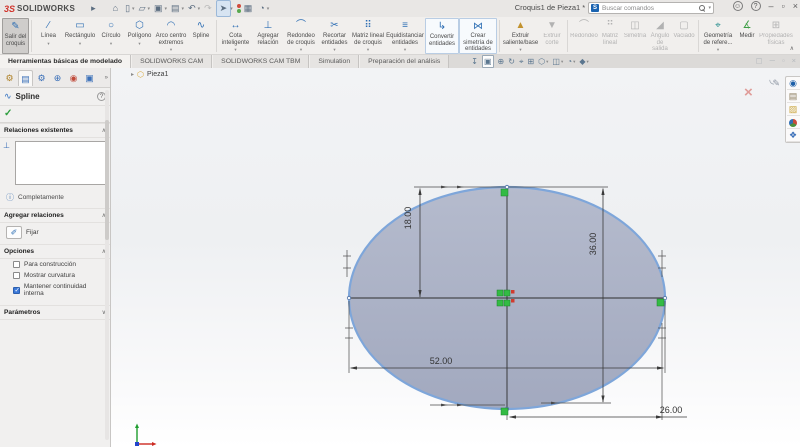 This screenshot has width=800, height=447. What do you see at coordinates (792, 48) in the screenshot?
I see `ribbon-collapse-icon: ∧` at bounding box center [792, 48].